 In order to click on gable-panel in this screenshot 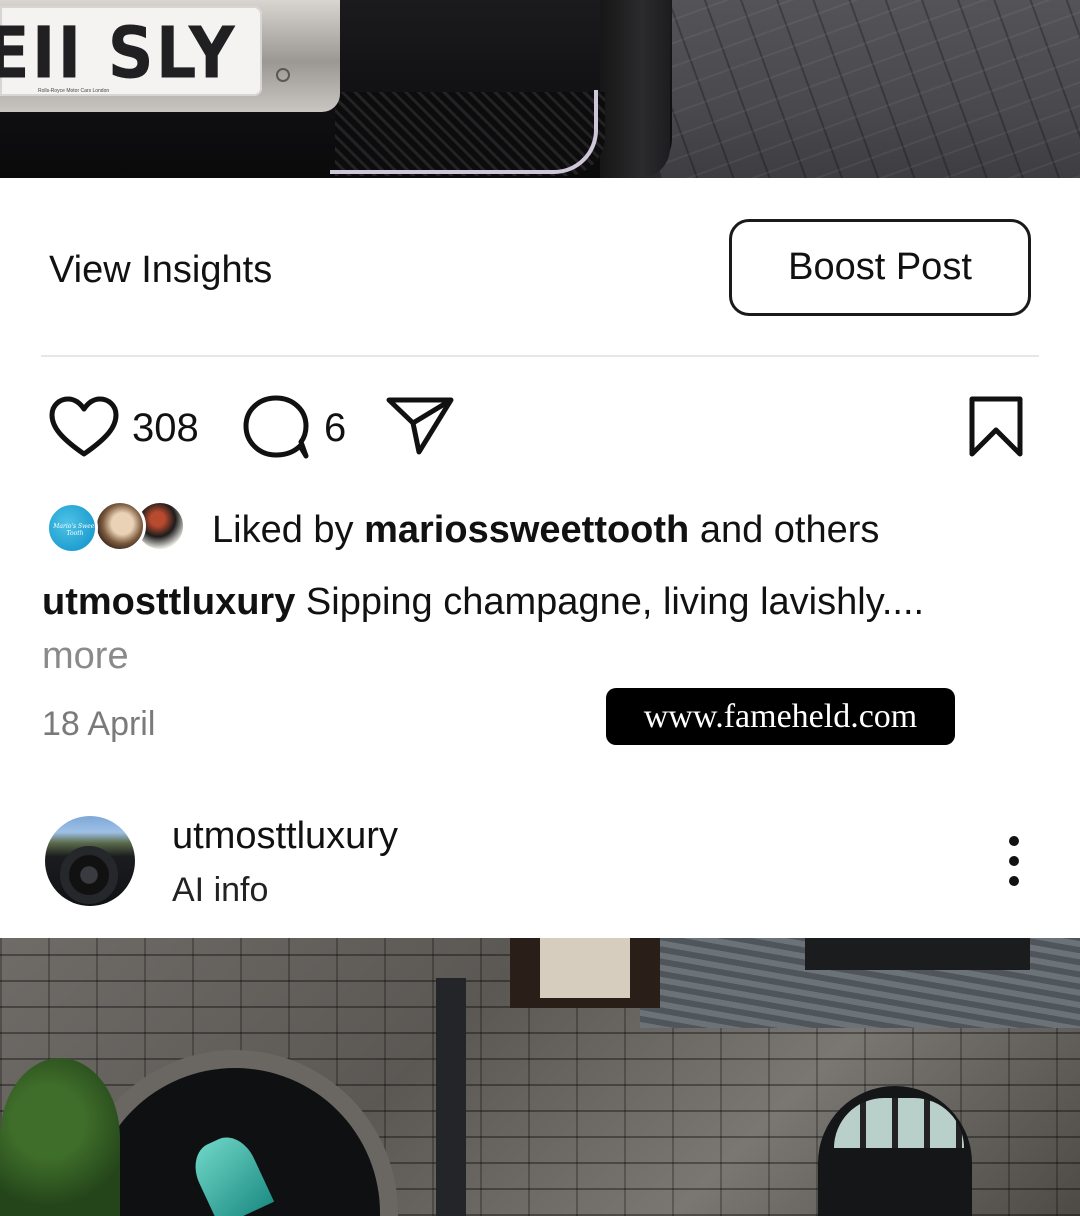, I will do `click(585, 968)`.